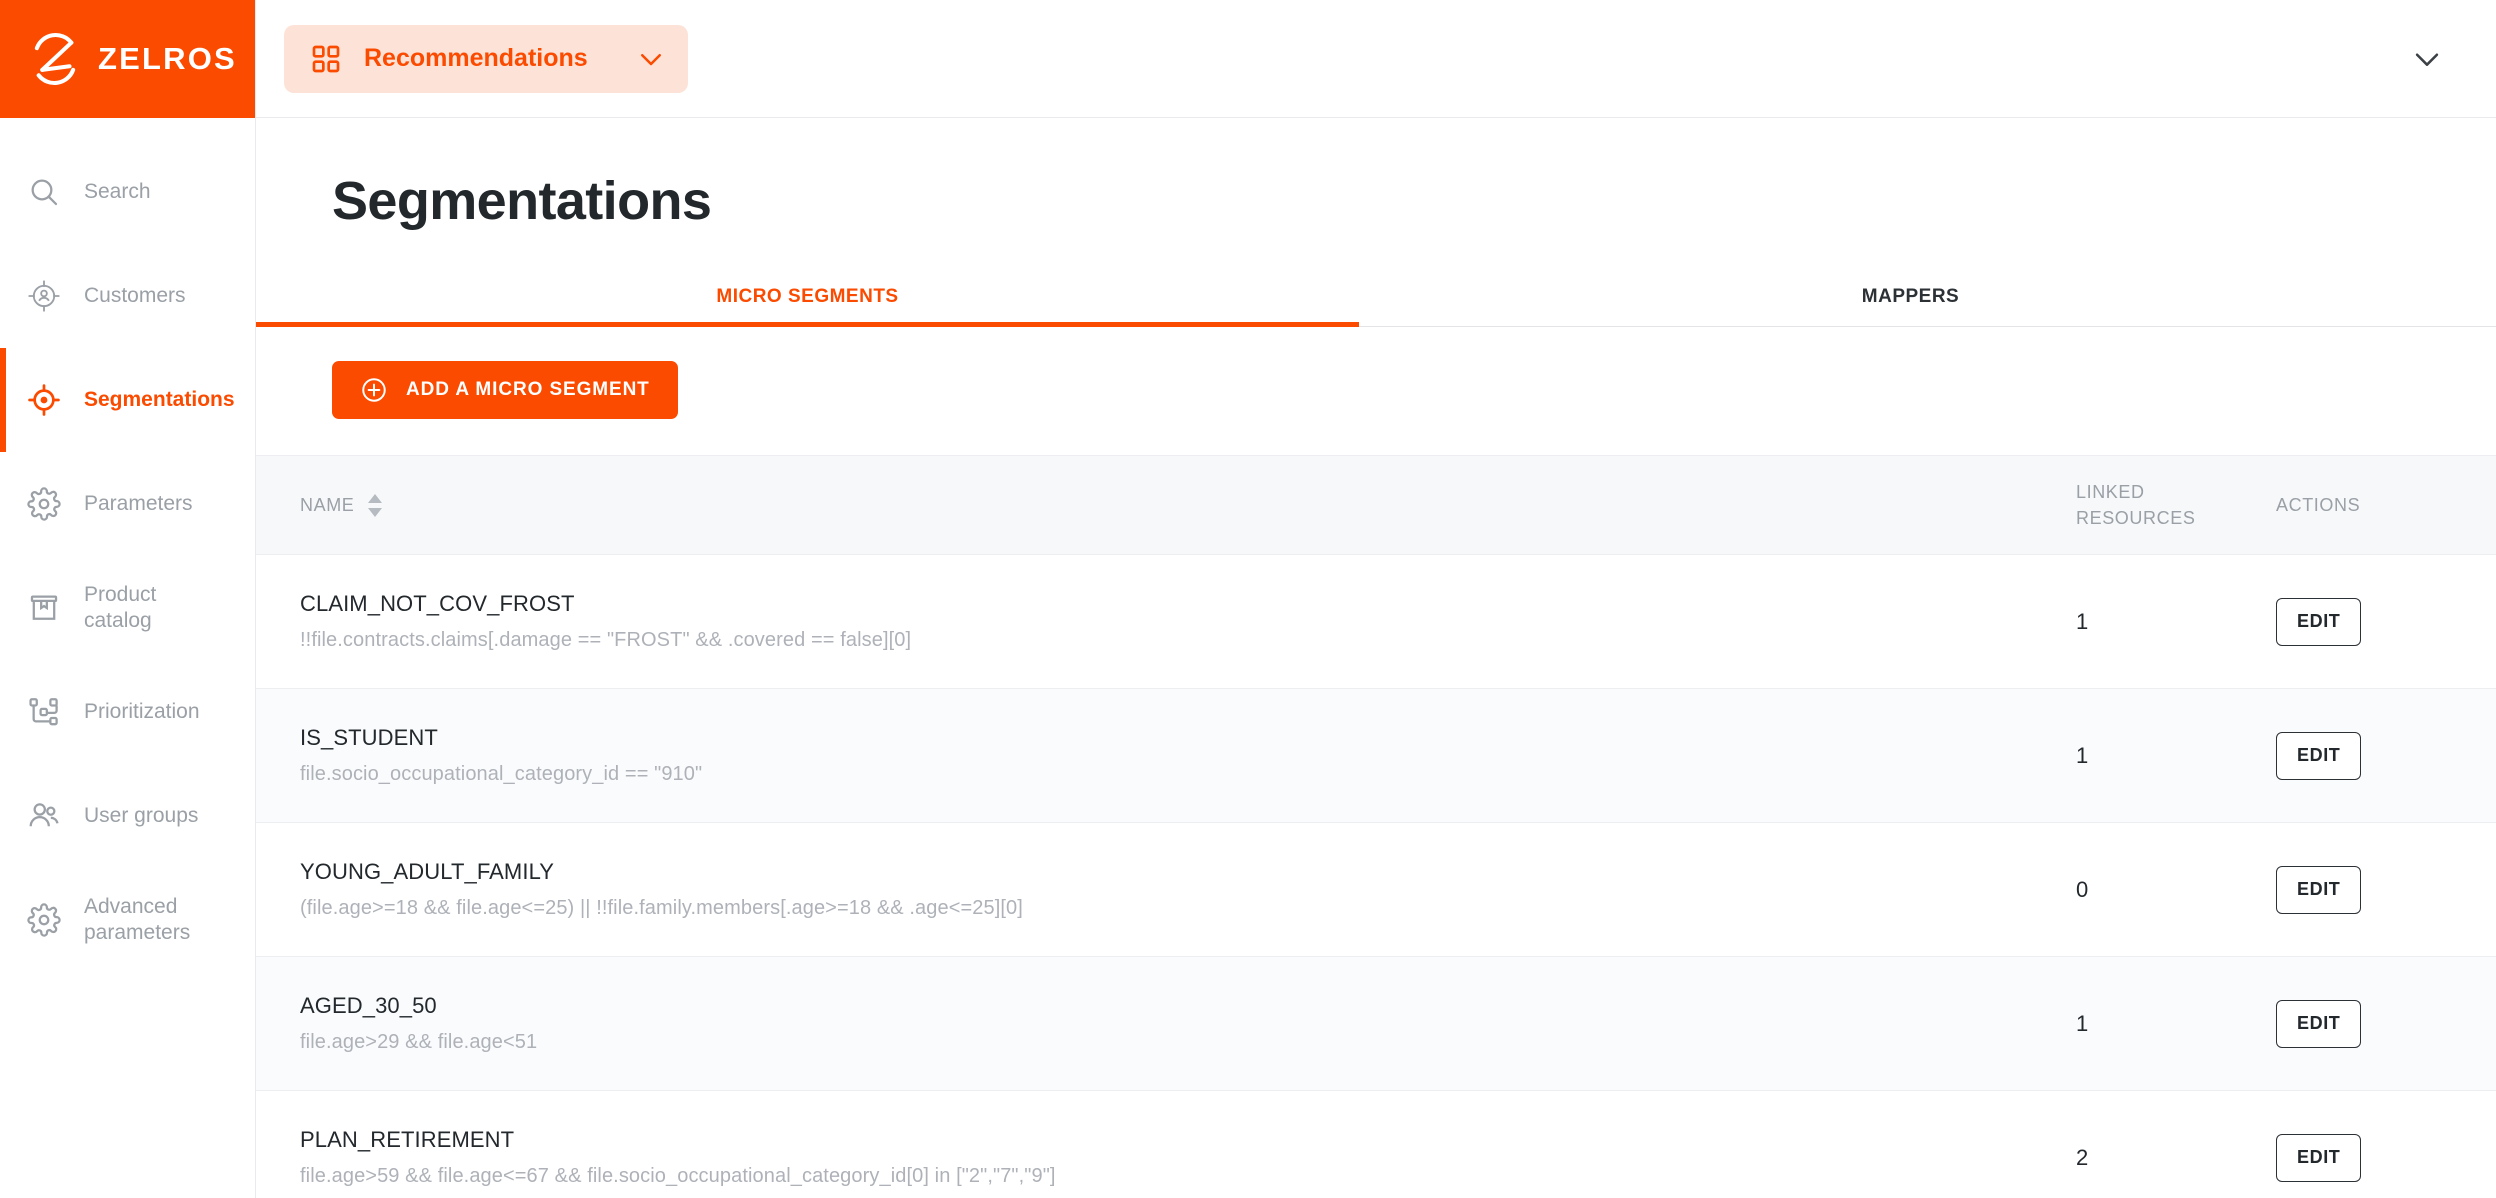  I want to click on column-header-name: NAME, so click(1188, 505).